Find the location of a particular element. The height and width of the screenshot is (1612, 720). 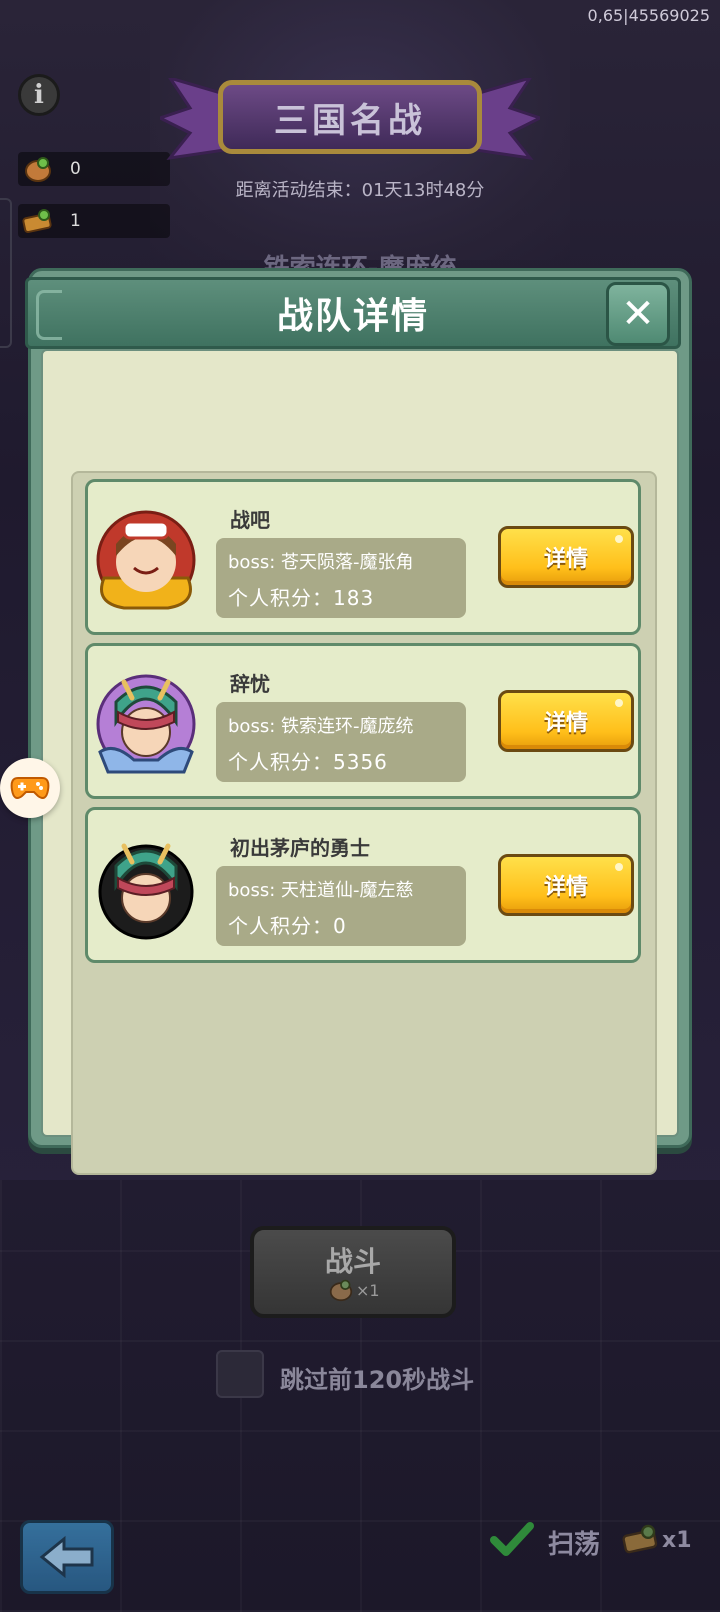

team-name: 初出茅庐的勇士 is located at coordinates (300, 848).